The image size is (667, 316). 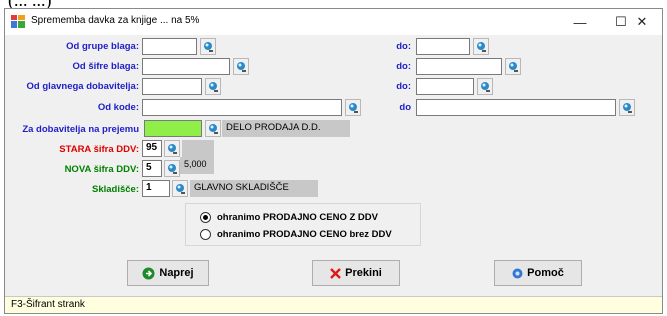 What do you see at coordinates (186, 66) in the screenshot?
I see `od-sifre-input` at bounding box center [186, 66].